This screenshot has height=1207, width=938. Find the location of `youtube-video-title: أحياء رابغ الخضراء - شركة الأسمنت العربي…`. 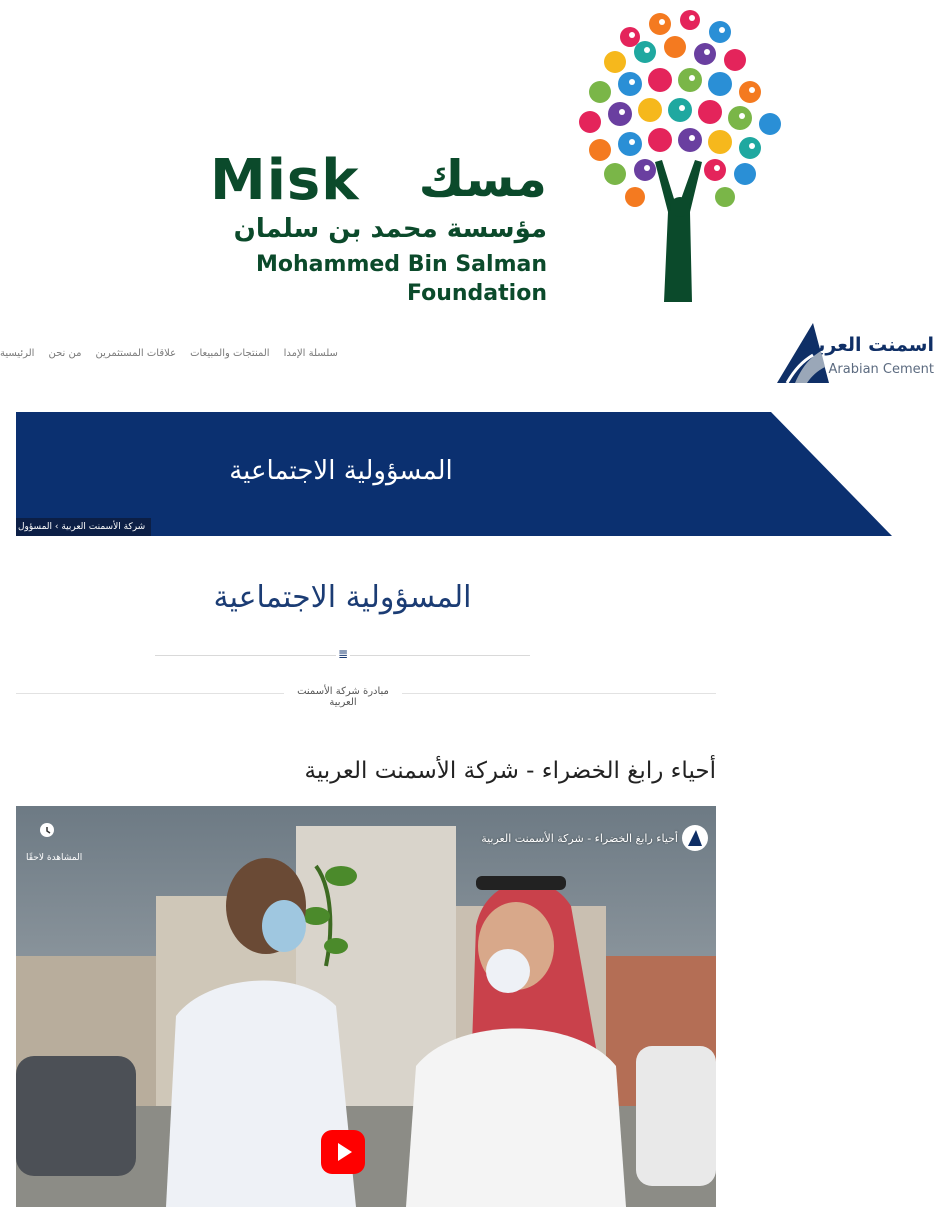

youtube-video-title: أحياء رابغ الخضراء - شركة الأسمنت العربي… is located at coordinates (579, 838).